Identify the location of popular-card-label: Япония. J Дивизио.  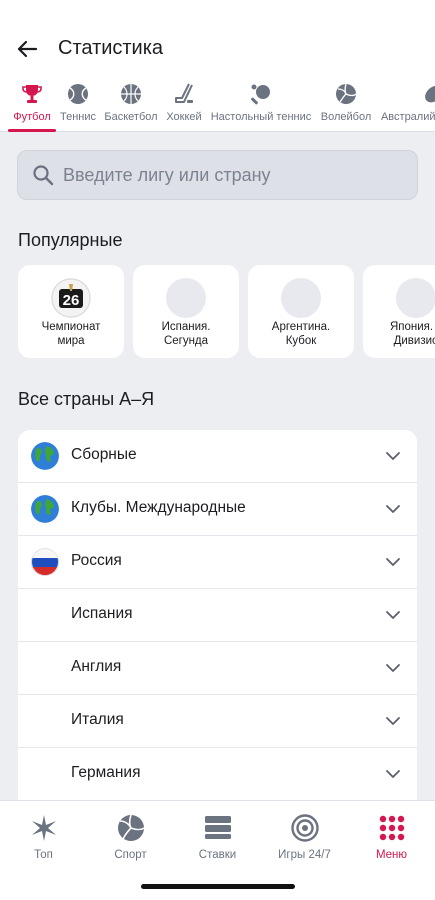
(412, 334).